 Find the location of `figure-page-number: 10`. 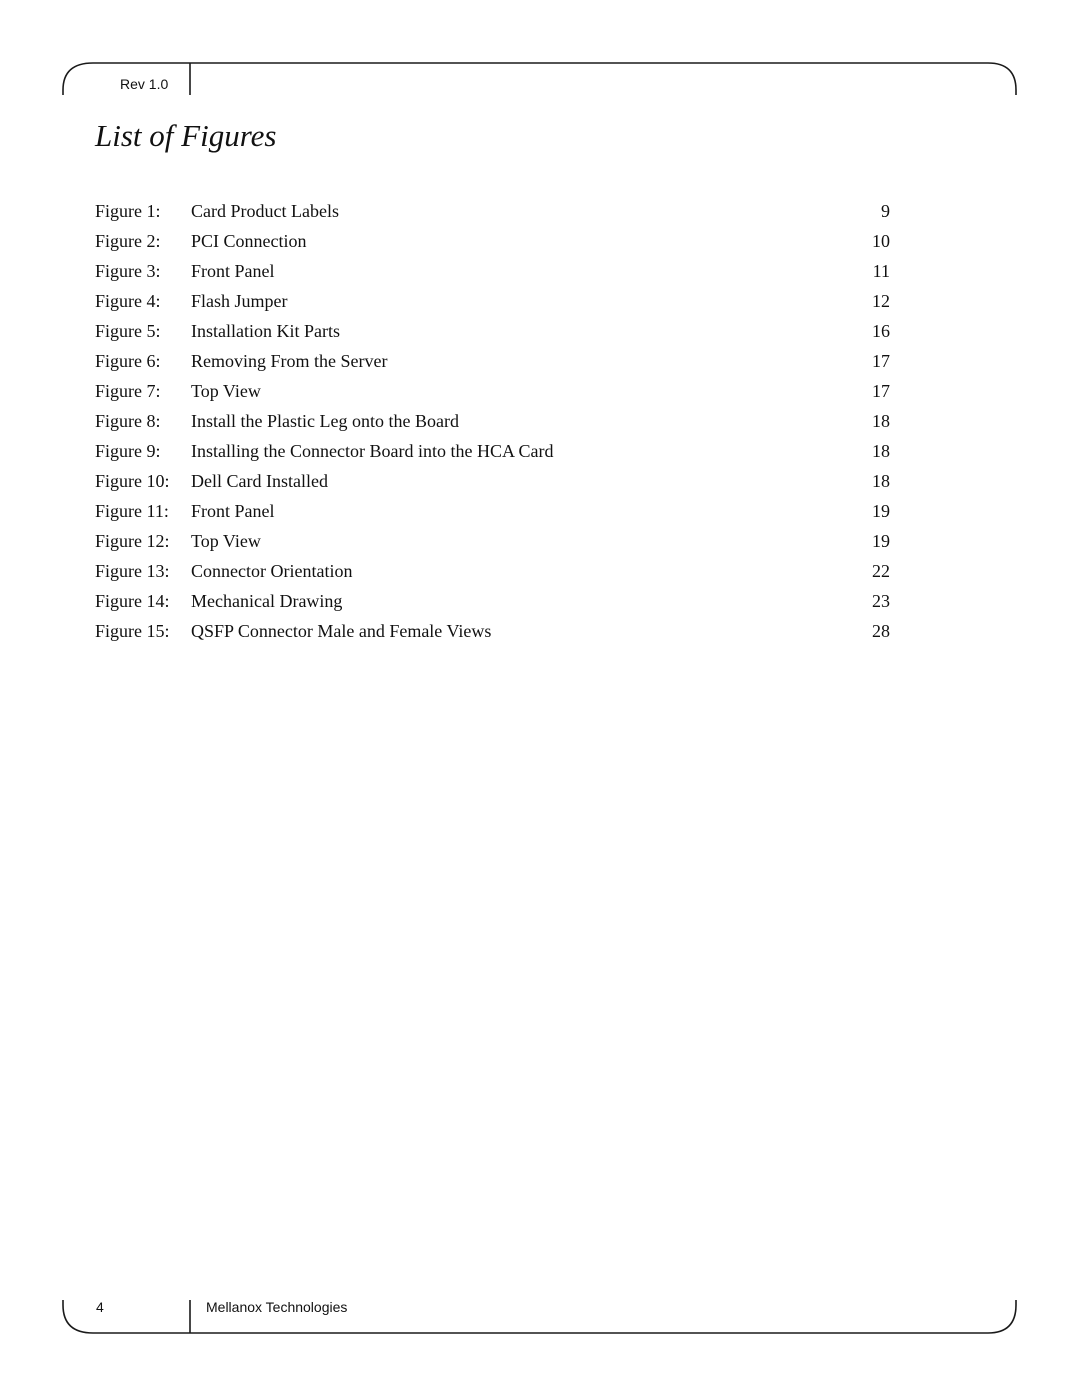

figure-page-number: 10 is located at coordinates (881, 241).